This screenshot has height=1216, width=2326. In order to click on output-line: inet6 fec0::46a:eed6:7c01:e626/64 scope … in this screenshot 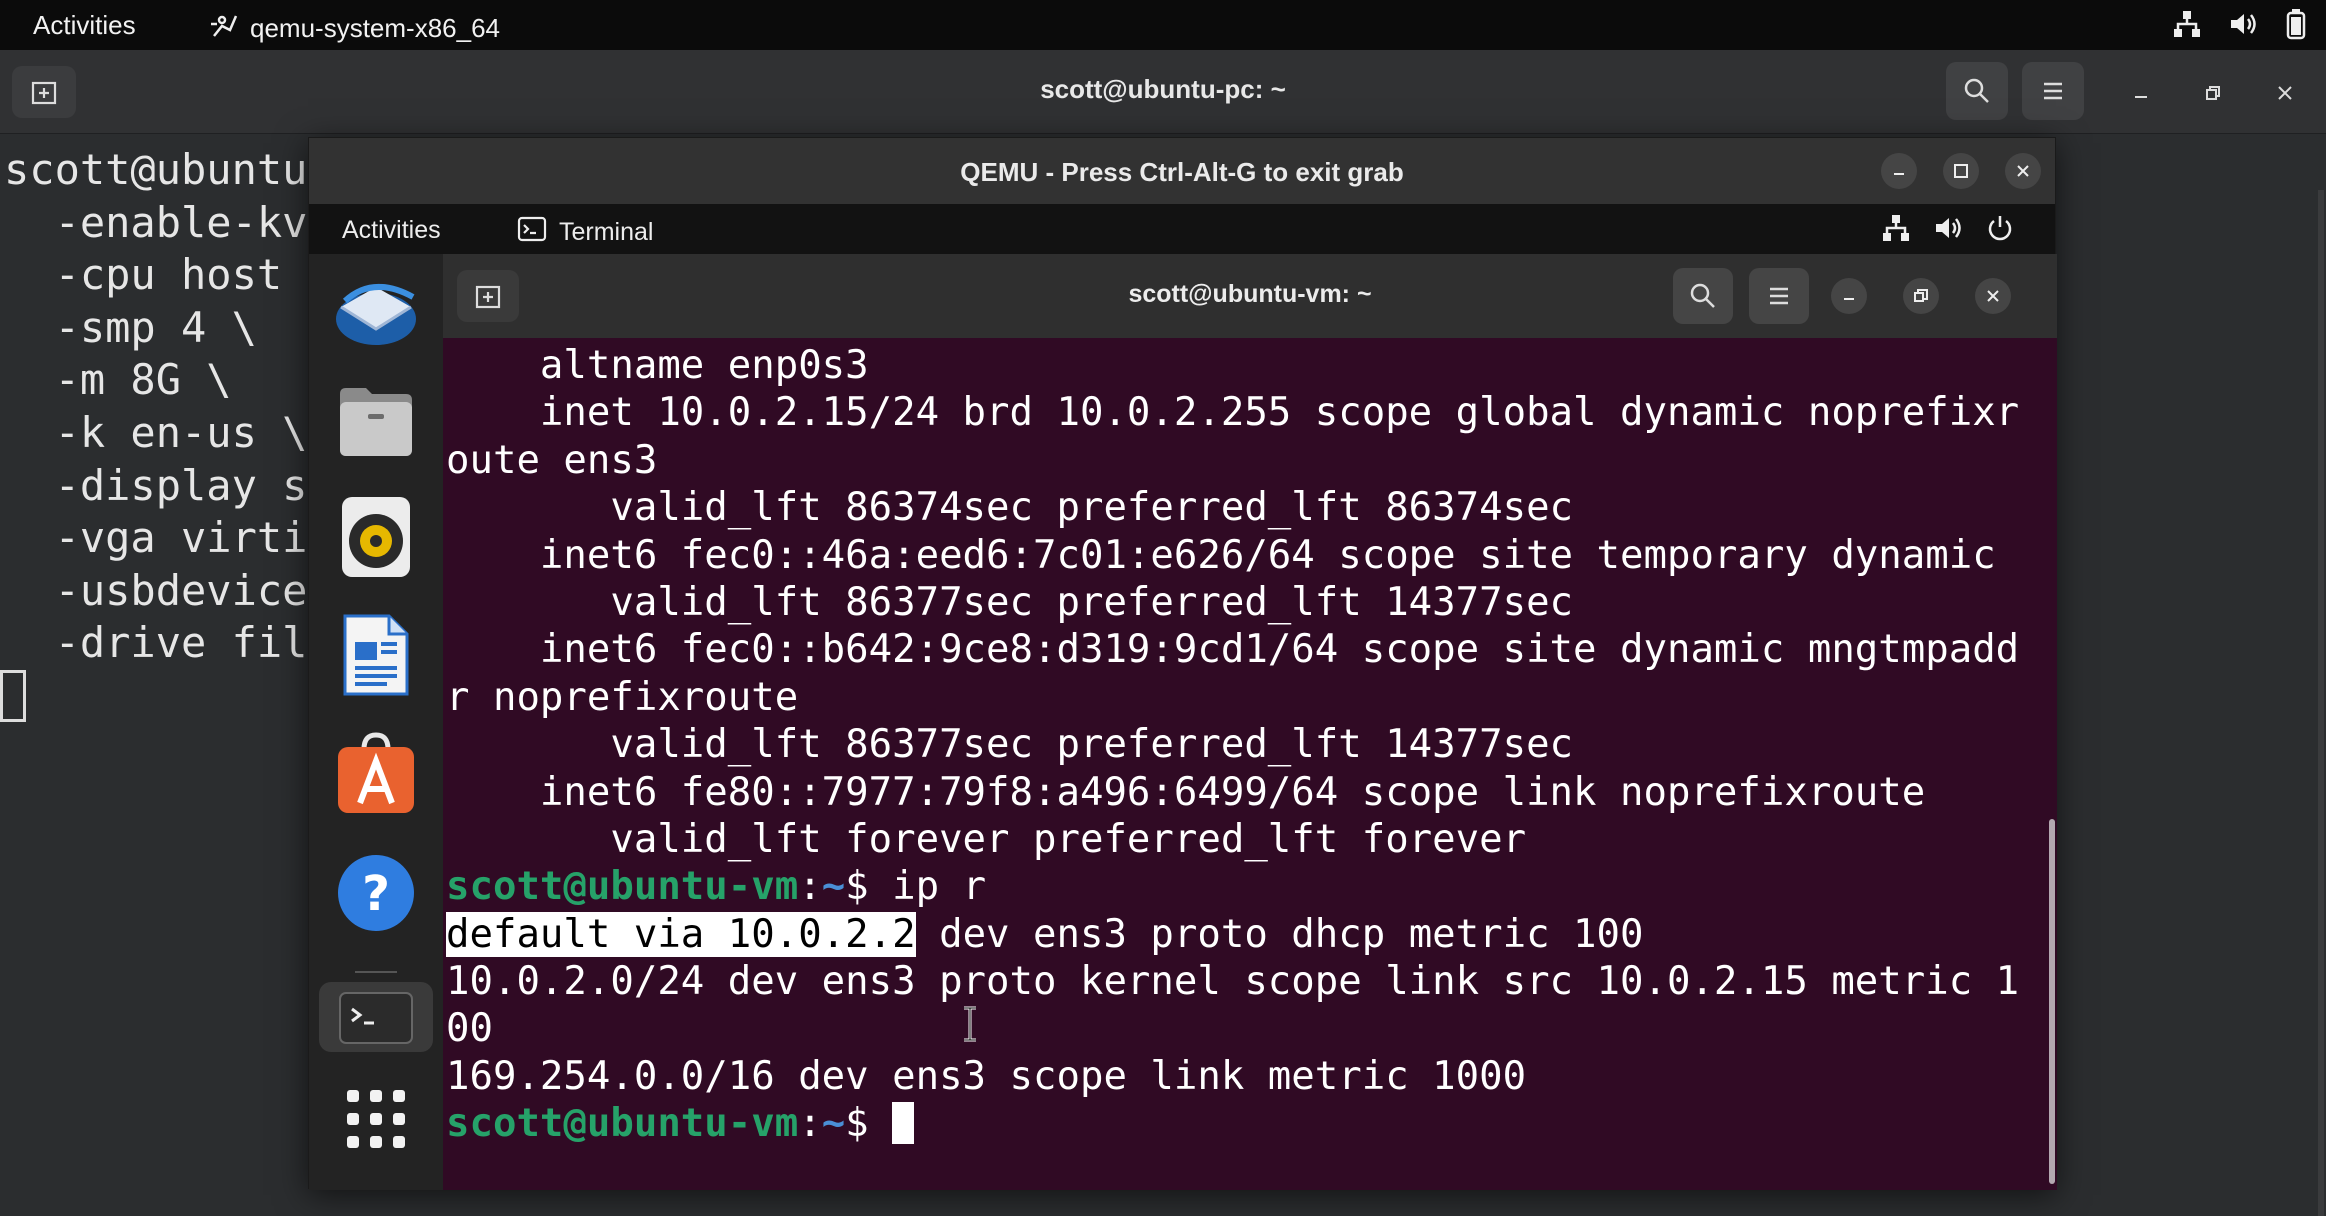, I will do `click(1221, 555)`.